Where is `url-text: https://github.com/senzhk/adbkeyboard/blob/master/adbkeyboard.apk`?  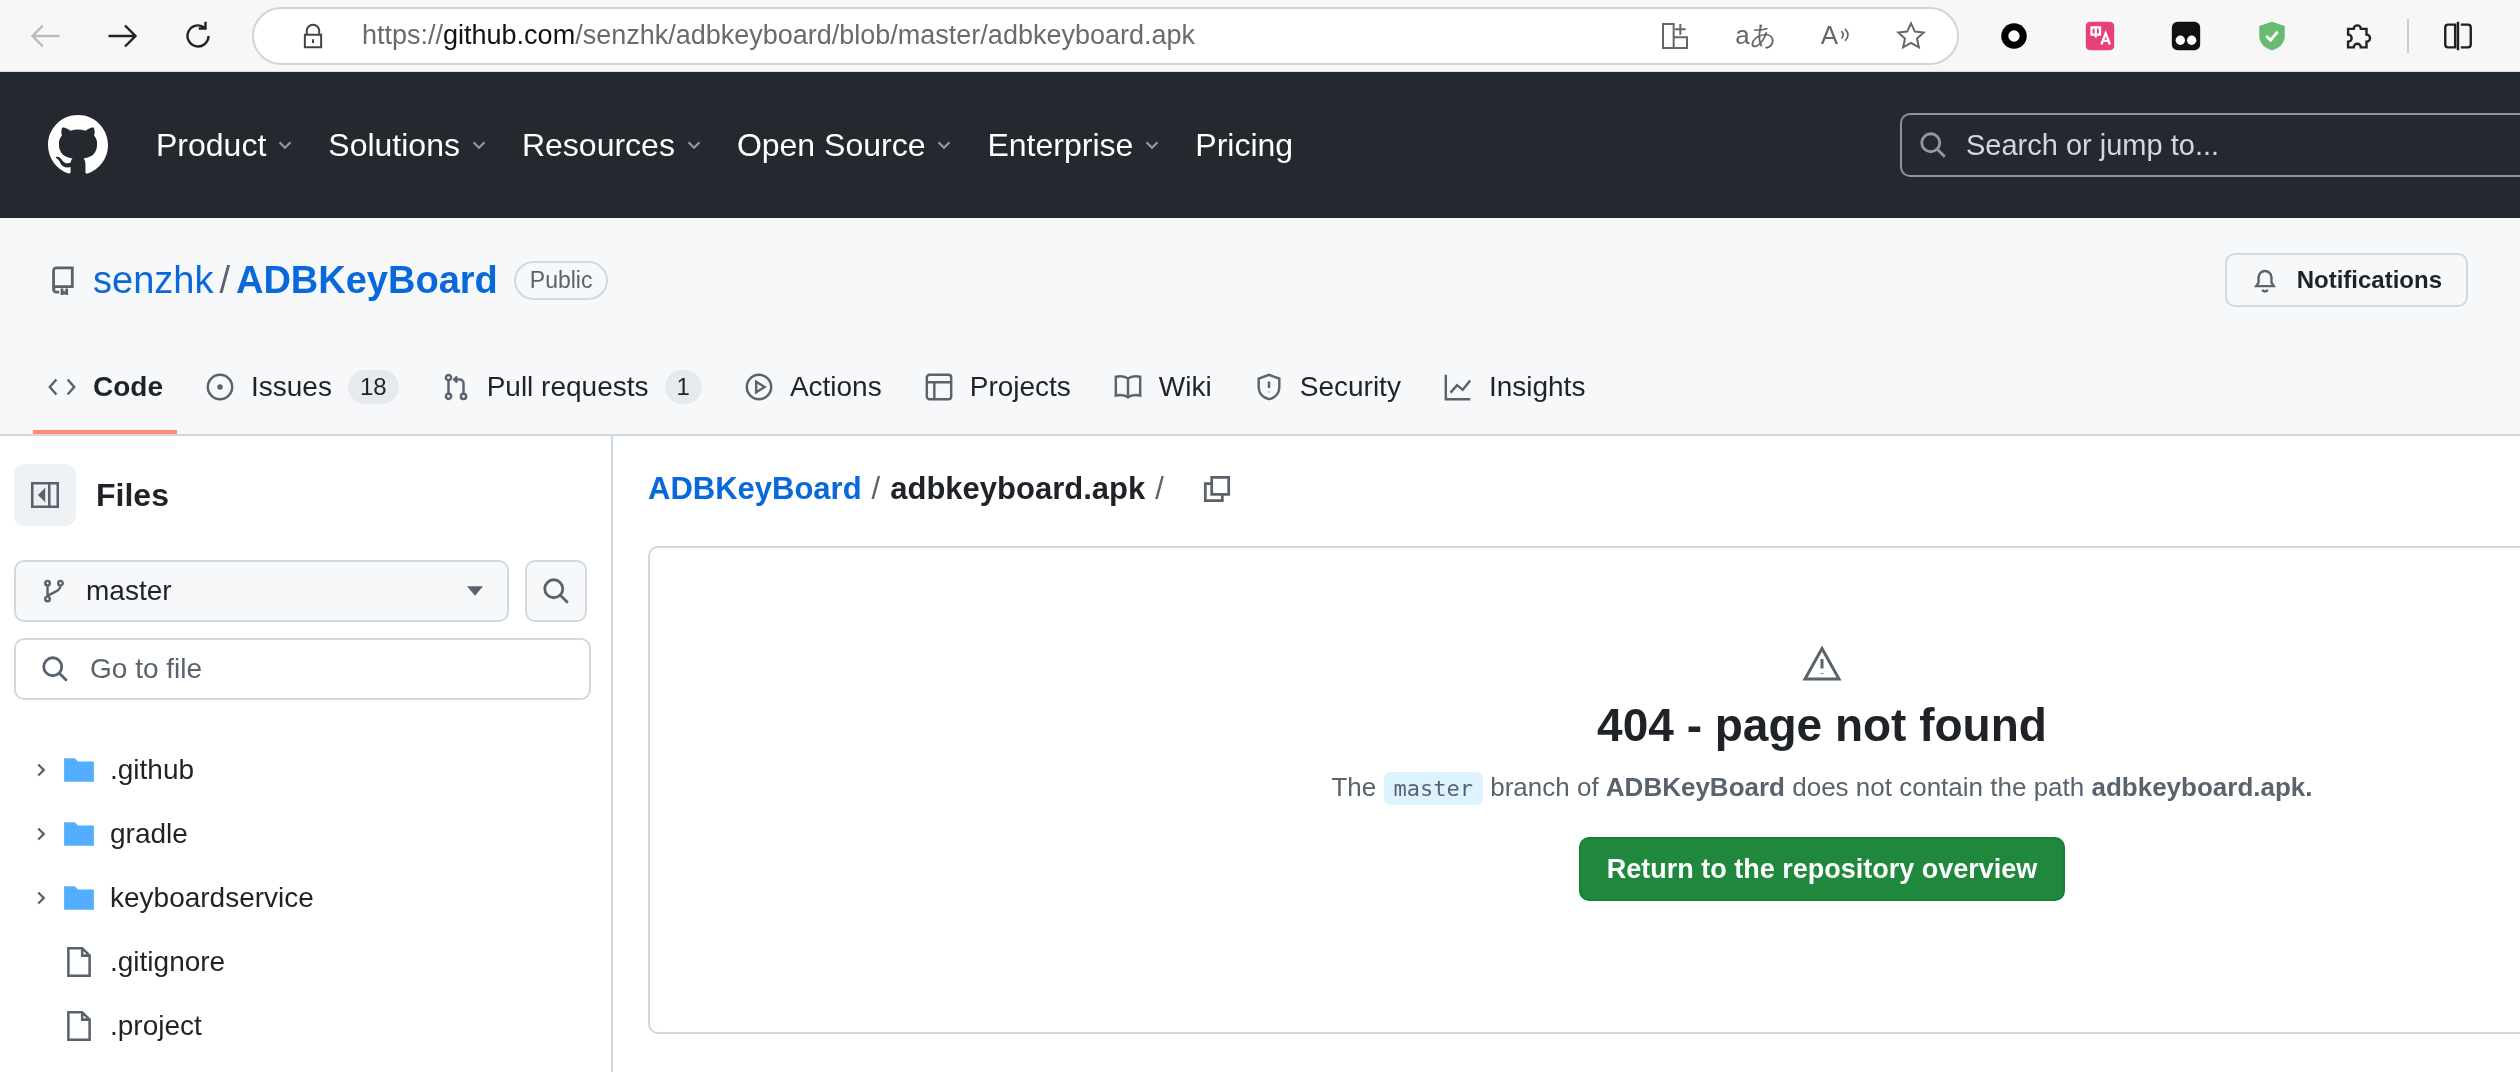
url-text: https://github.com/senzhk/adbkeyboard/blob/master/adbkeyboard.apk is located at coordinates (779, 35).